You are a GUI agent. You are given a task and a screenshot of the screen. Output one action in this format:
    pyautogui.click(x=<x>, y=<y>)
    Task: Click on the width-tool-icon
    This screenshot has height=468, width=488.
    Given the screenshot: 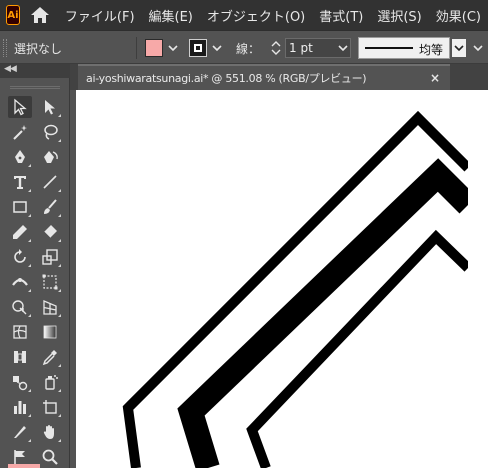 What is the action you would take?
    pyautogui.click(x=20, y=282)
    